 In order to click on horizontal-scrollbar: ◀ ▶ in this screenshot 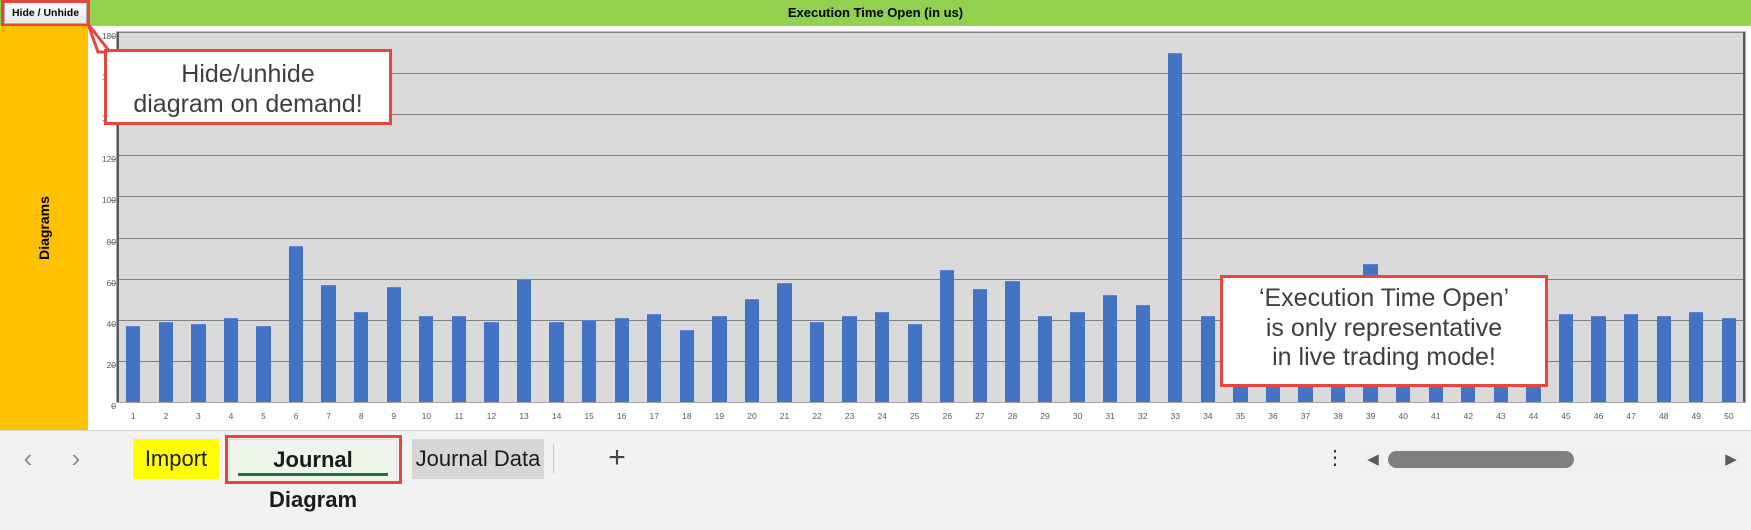, I will do `click(1552, 459)`.